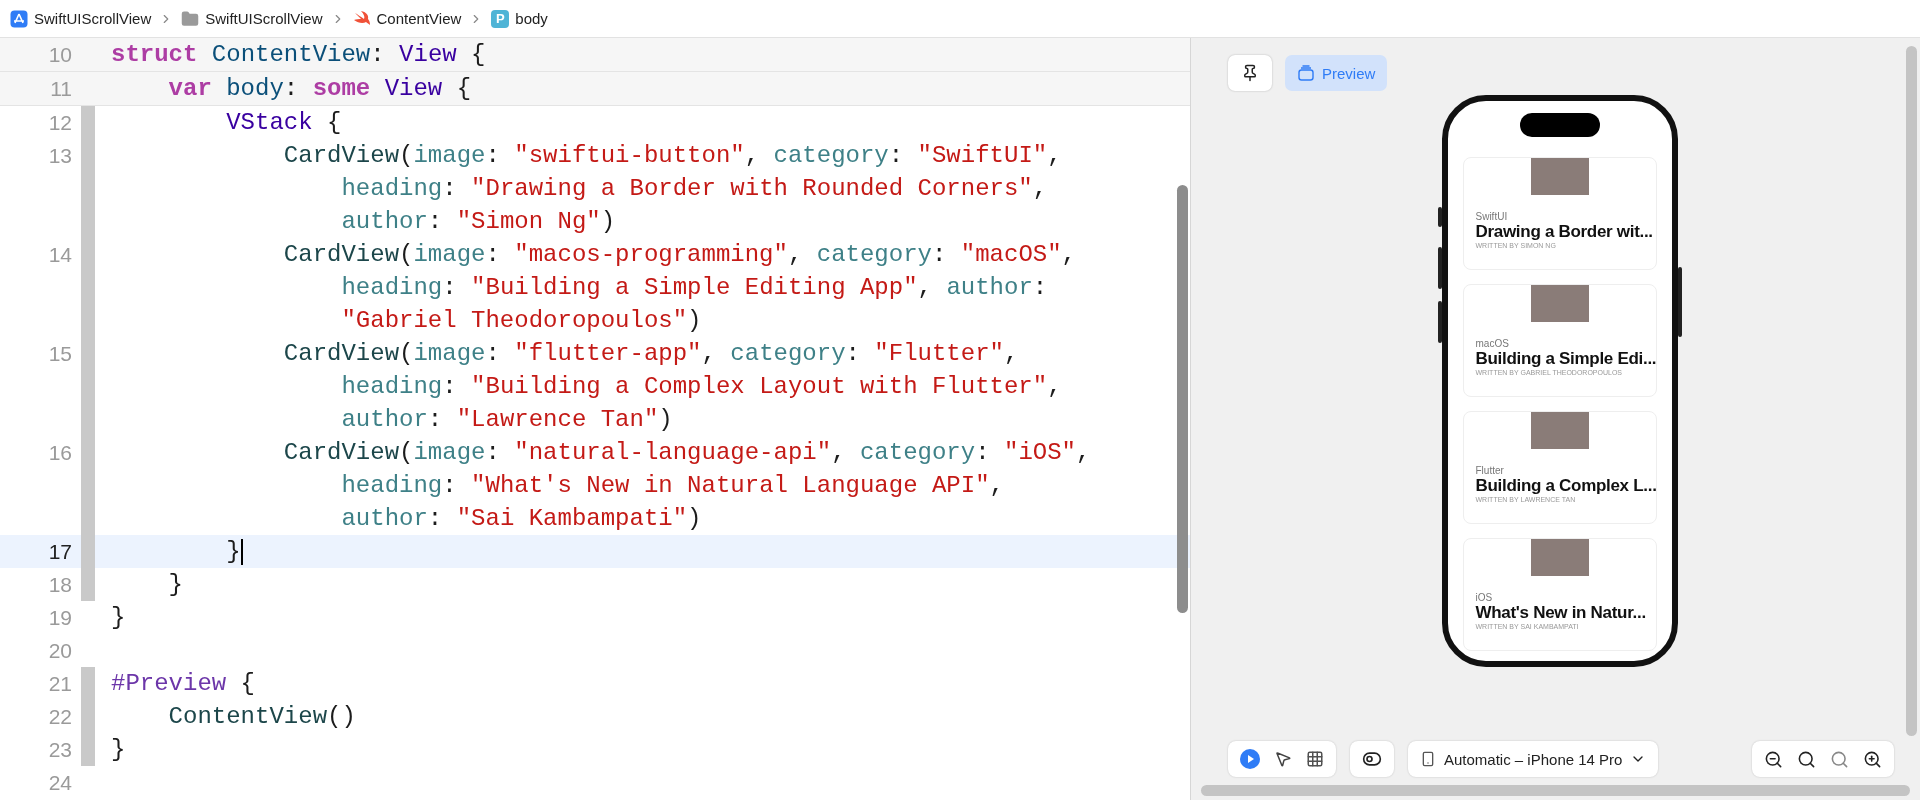 This screenshot has height=800, width=1920. I want to click on zoom-in-icon, so click(1872, 759).